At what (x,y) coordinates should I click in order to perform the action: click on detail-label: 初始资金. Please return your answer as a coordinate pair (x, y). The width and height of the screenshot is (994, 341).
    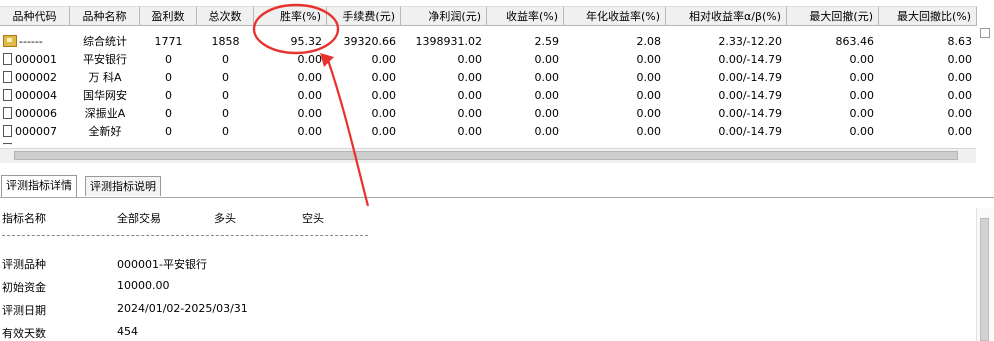
    Looking at the image, I should click on (24, 287).